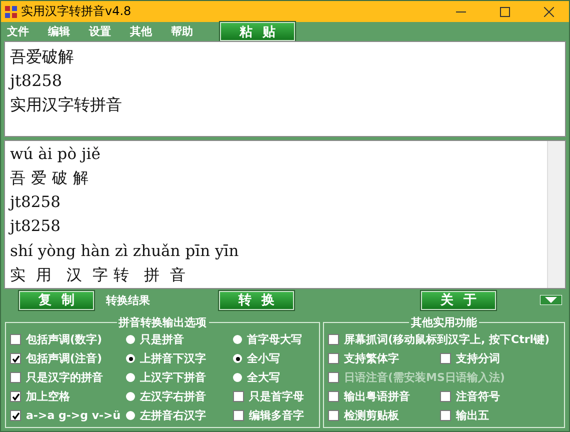 The width and height of the screenshot is (570, 432). What do you see at coordinates (478, 396) in the screenshot?
I see `option-label: 注音符号` at bounding box center [478, 396].